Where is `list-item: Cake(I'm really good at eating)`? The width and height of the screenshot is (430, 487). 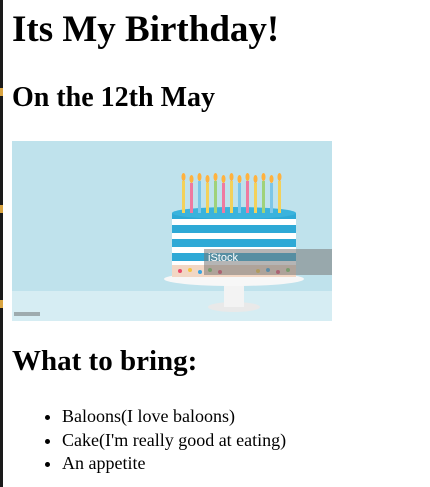 list-item: Cake(I'm really good at eating) is located at coordinates (174, 441).